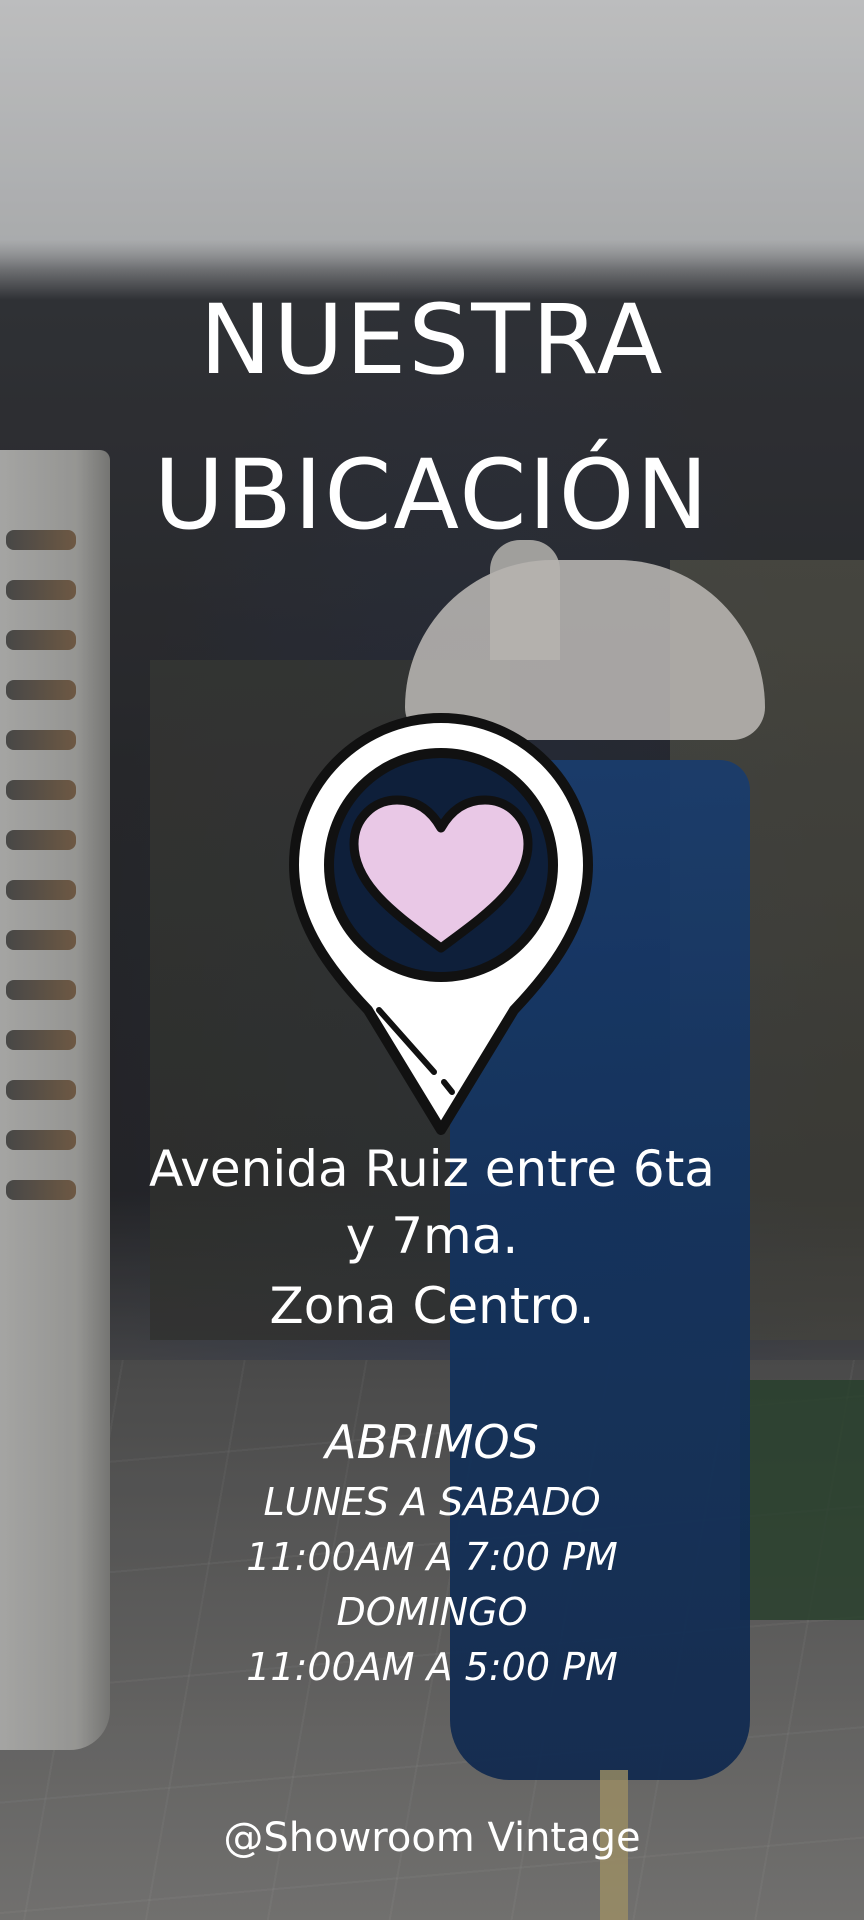 The width and height of the screenshot is (864, 1920). I want to click on weekdays-hours: 11:00AM A 7:00 PM, so click(432, 1557).